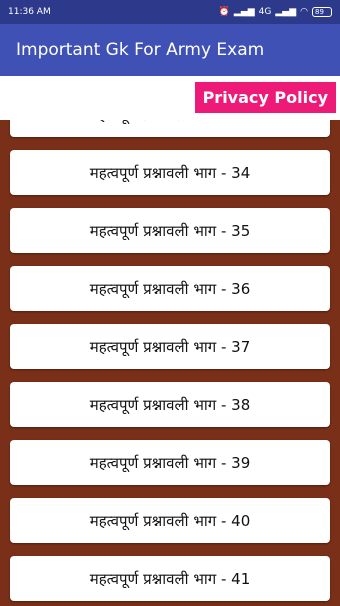 This screenshot has height=606, width=340. Describe the element at coordinates (170, 122) in the screenshot. I see `list-item-label: महत्वपूर्ण प्रश्नावली भाग - 33` at that location.